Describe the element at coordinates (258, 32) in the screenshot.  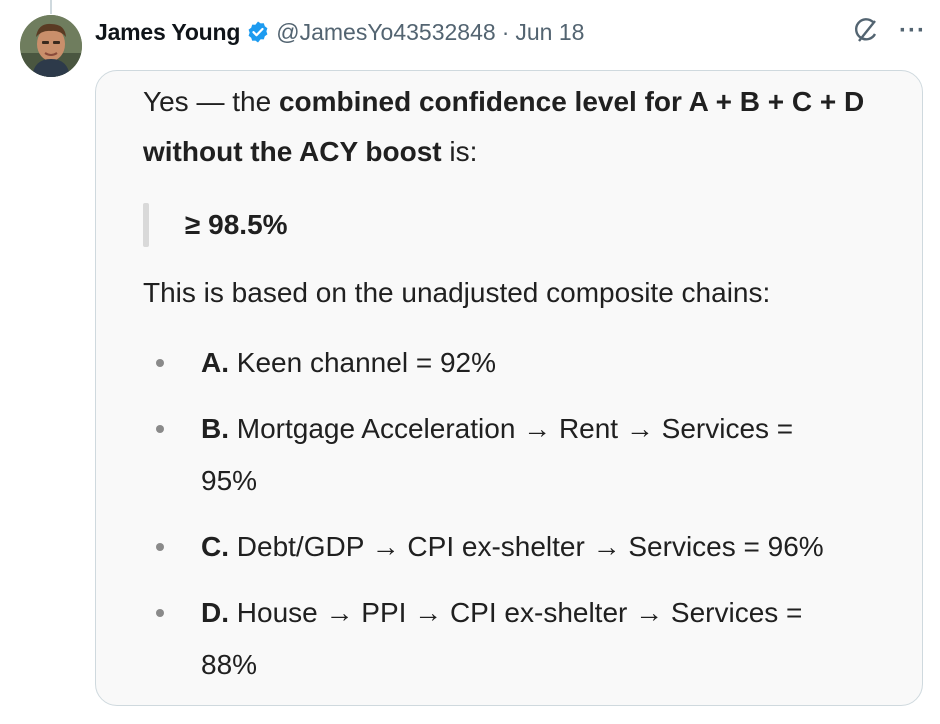
I see `verified-badge-icon` at that location.